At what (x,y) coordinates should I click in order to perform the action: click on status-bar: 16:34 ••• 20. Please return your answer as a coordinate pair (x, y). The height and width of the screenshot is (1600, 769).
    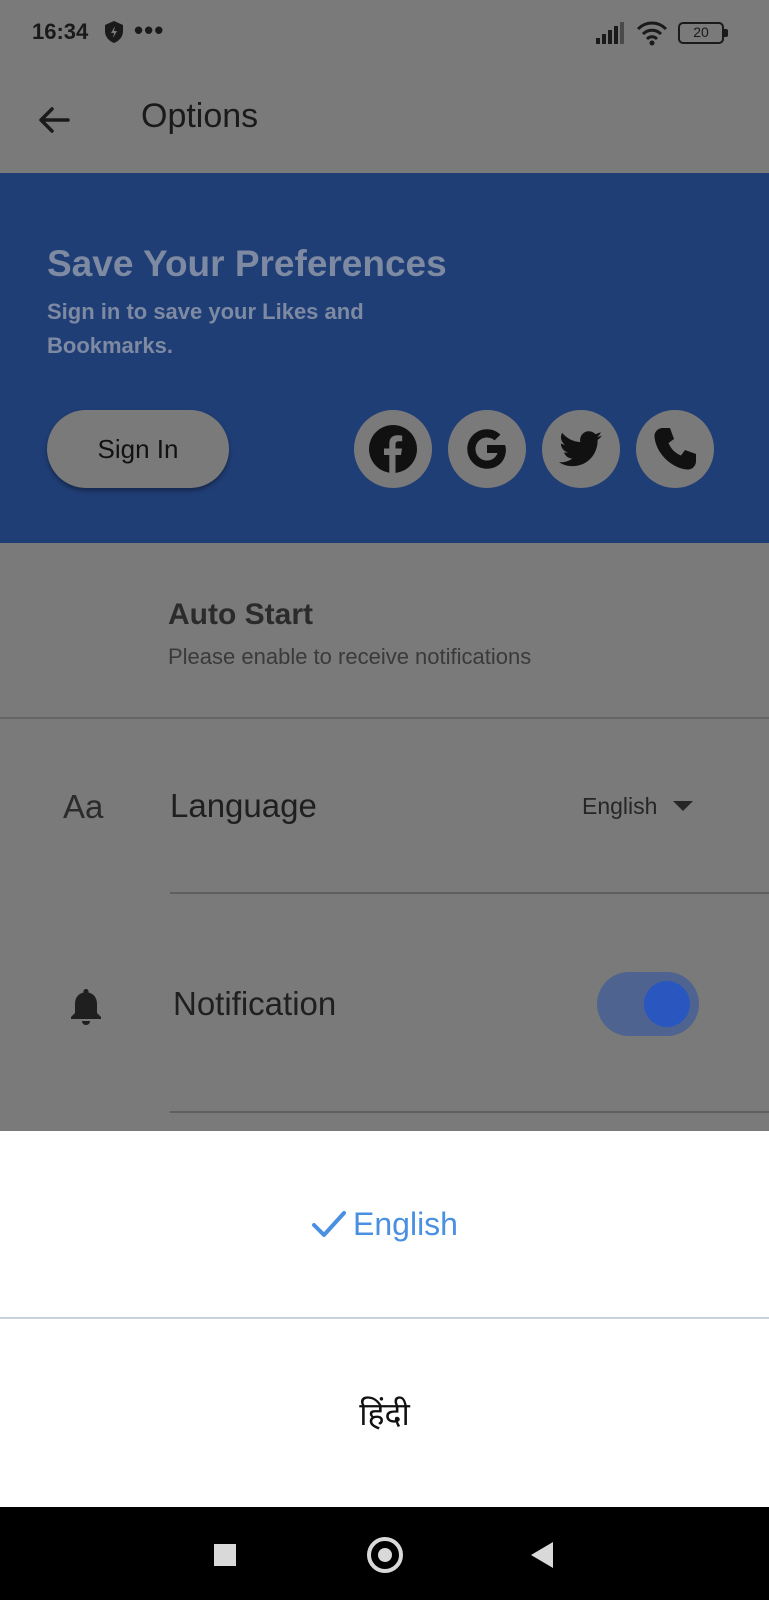
    Looking at the image, I should click on (384, 35).